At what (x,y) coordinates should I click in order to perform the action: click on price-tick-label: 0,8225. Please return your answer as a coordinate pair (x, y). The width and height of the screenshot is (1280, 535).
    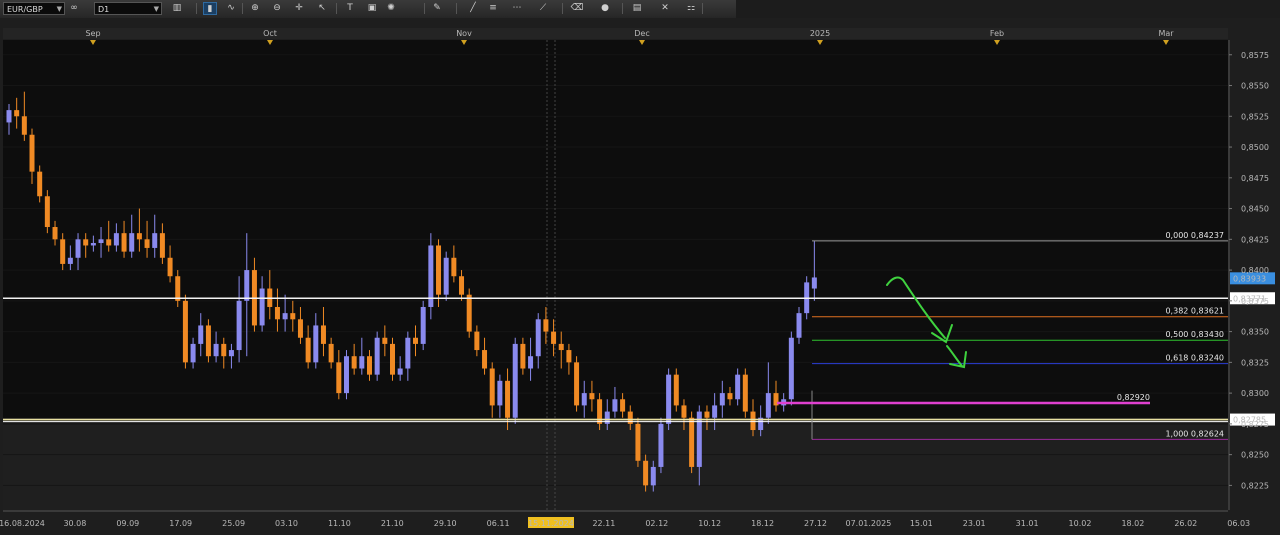
    Looking at the image, I should click on (1255, 485).